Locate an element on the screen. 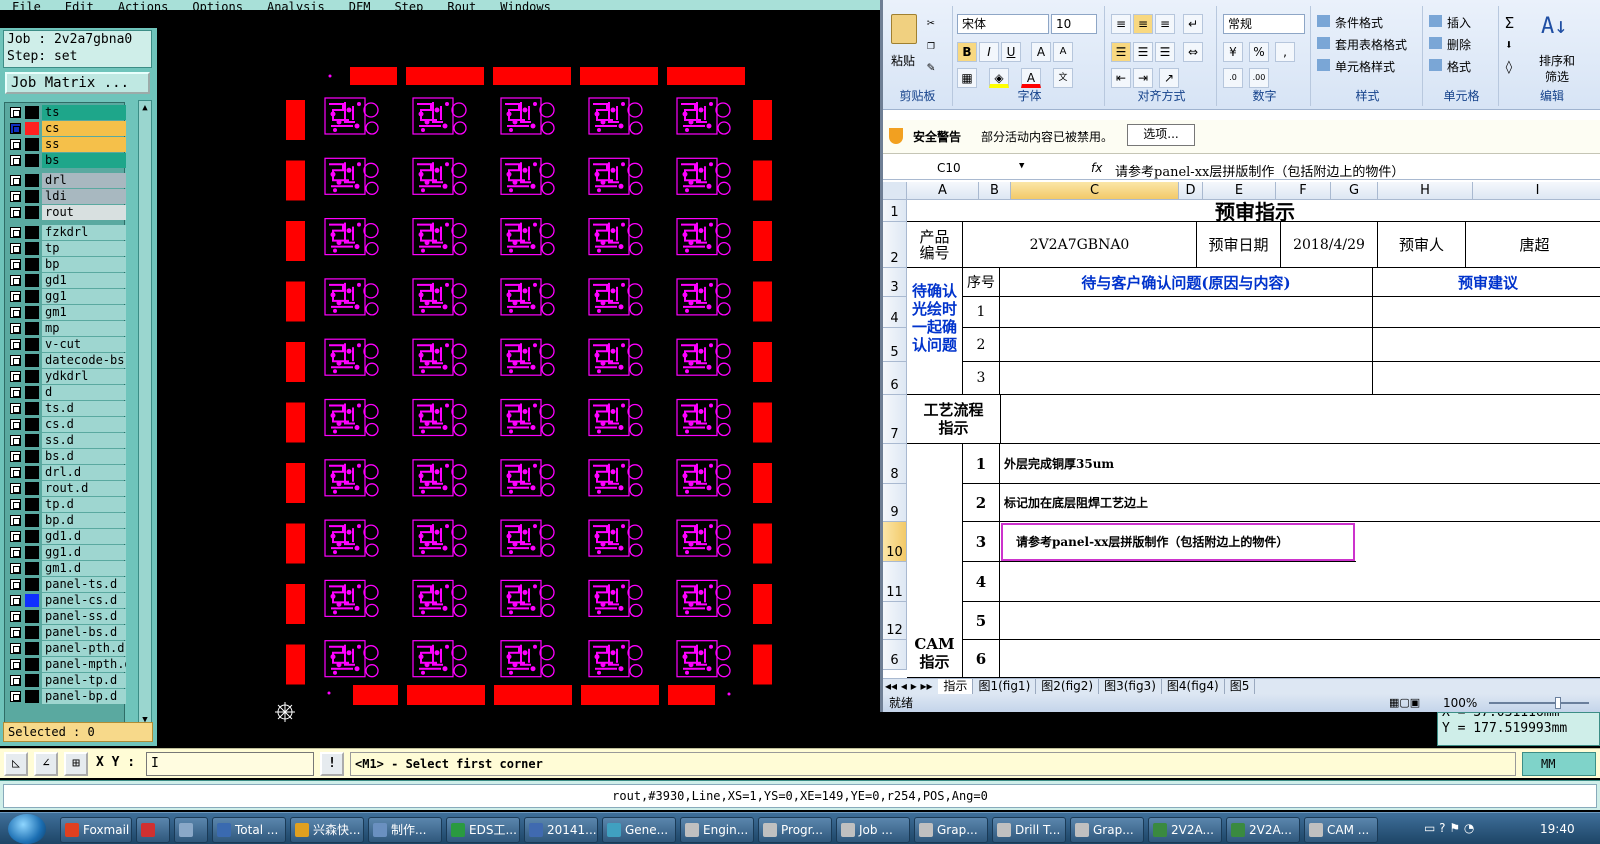  sheet-tab: 图2(fig2) is located at coordinates (1068, 686).